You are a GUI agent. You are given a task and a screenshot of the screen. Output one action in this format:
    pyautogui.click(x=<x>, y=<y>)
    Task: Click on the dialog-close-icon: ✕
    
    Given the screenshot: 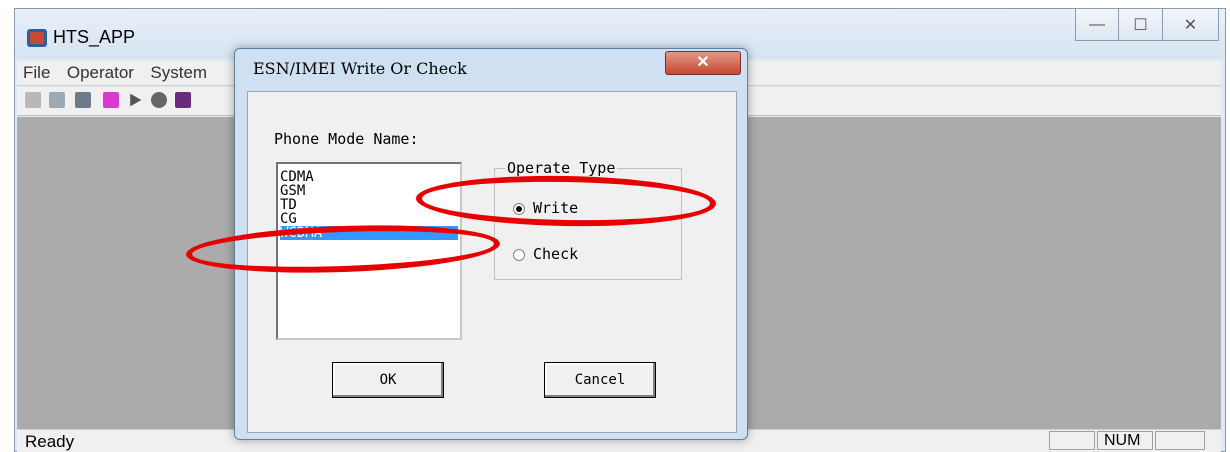 What is the action you would take?
    pyautogui.click(x=703, y=63)
    